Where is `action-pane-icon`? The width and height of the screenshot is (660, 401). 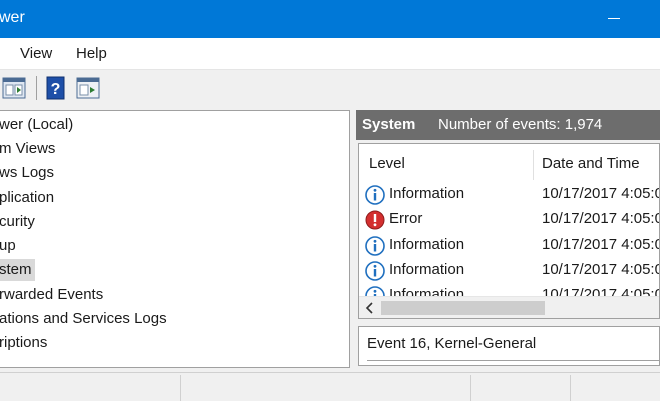
action-pane-icon is located at coordinates (88, 88).